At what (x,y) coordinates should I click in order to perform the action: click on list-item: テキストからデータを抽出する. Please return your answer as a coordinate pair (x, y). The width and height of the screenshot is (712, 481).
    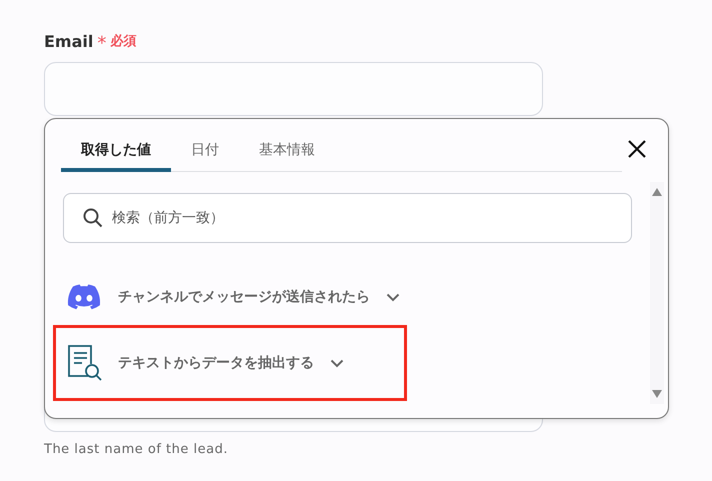
    Looking at the image, I should click on (230, 363).